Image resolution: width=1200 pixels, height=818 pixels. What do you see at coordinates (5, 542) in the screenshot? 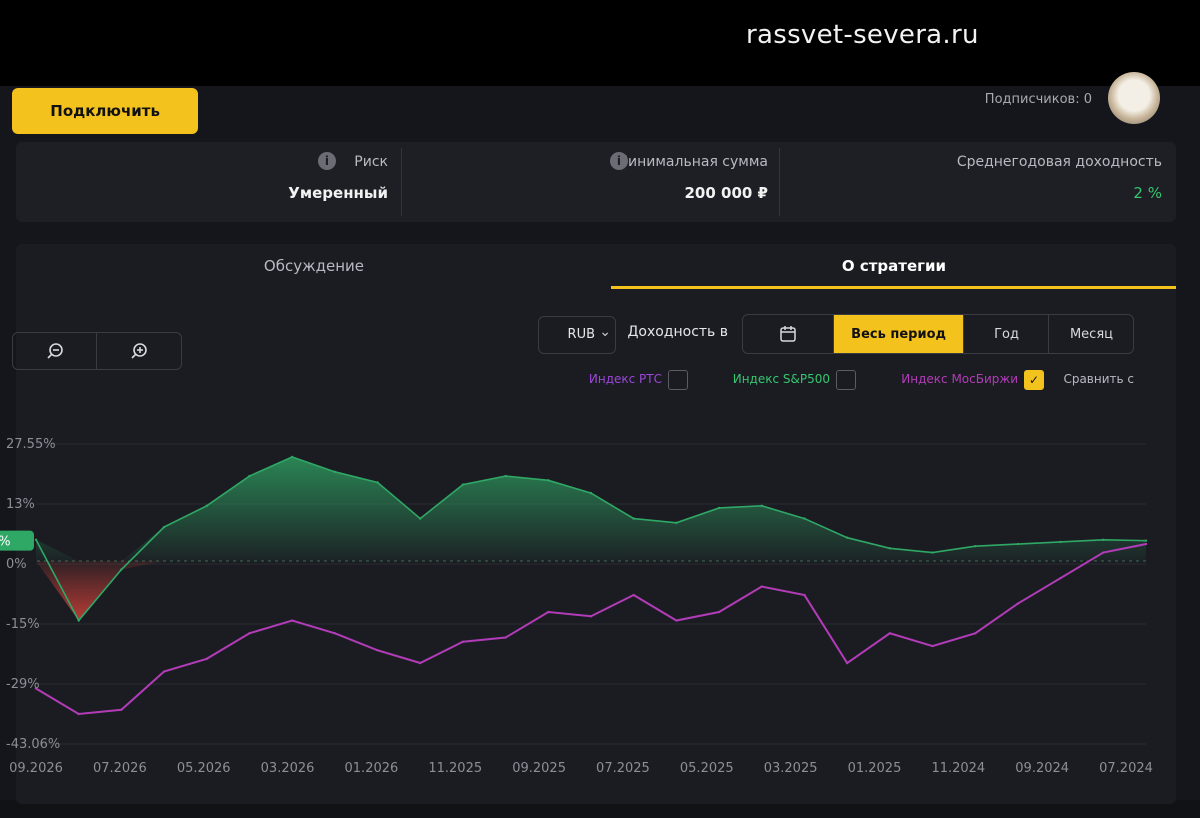
I see `current-value-label: 4.80%` at bounding box center [5, 542].